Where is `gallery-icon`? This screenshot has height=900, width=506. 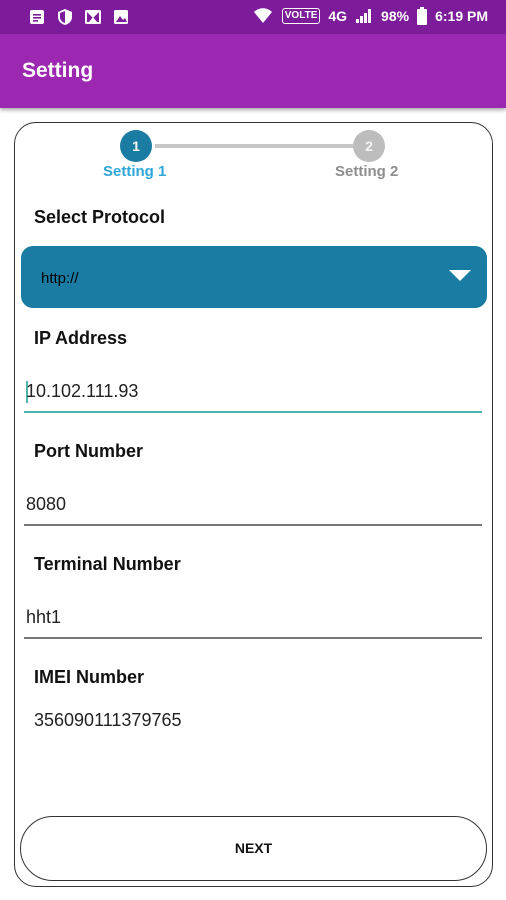
gallery-icon is located at coordinates (93, 17).